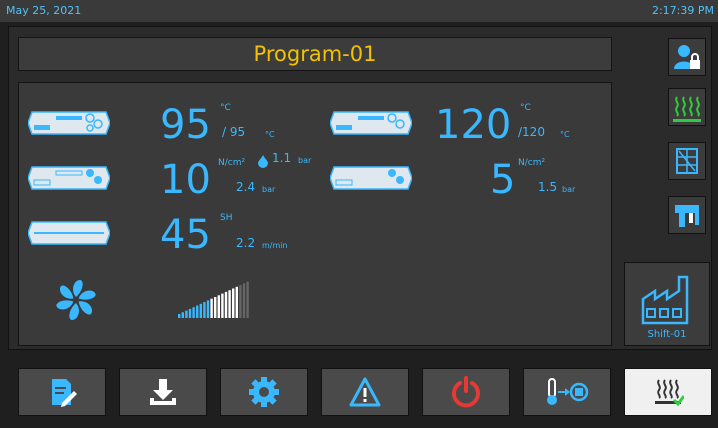 The height and width of the screenshot is (428, 718). What do you see at coordinates (246, 243) in the screenshot?
I see `speed-value: 2.2` at bounding box center [246, 243].